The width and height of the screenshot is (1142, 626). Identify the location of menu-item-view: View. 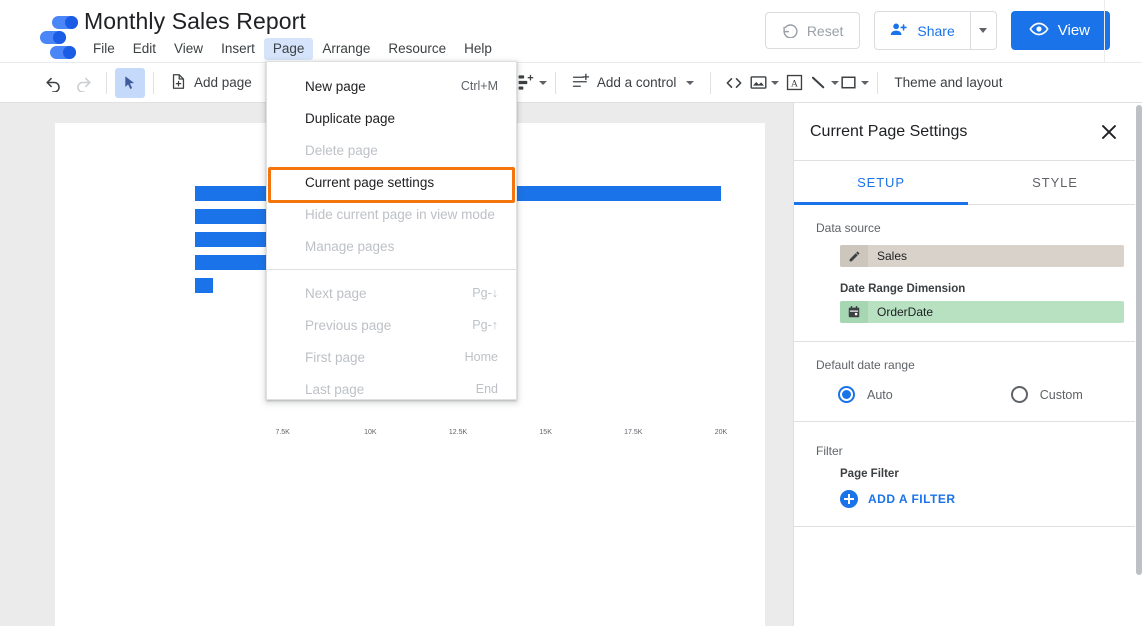
(188, 49).